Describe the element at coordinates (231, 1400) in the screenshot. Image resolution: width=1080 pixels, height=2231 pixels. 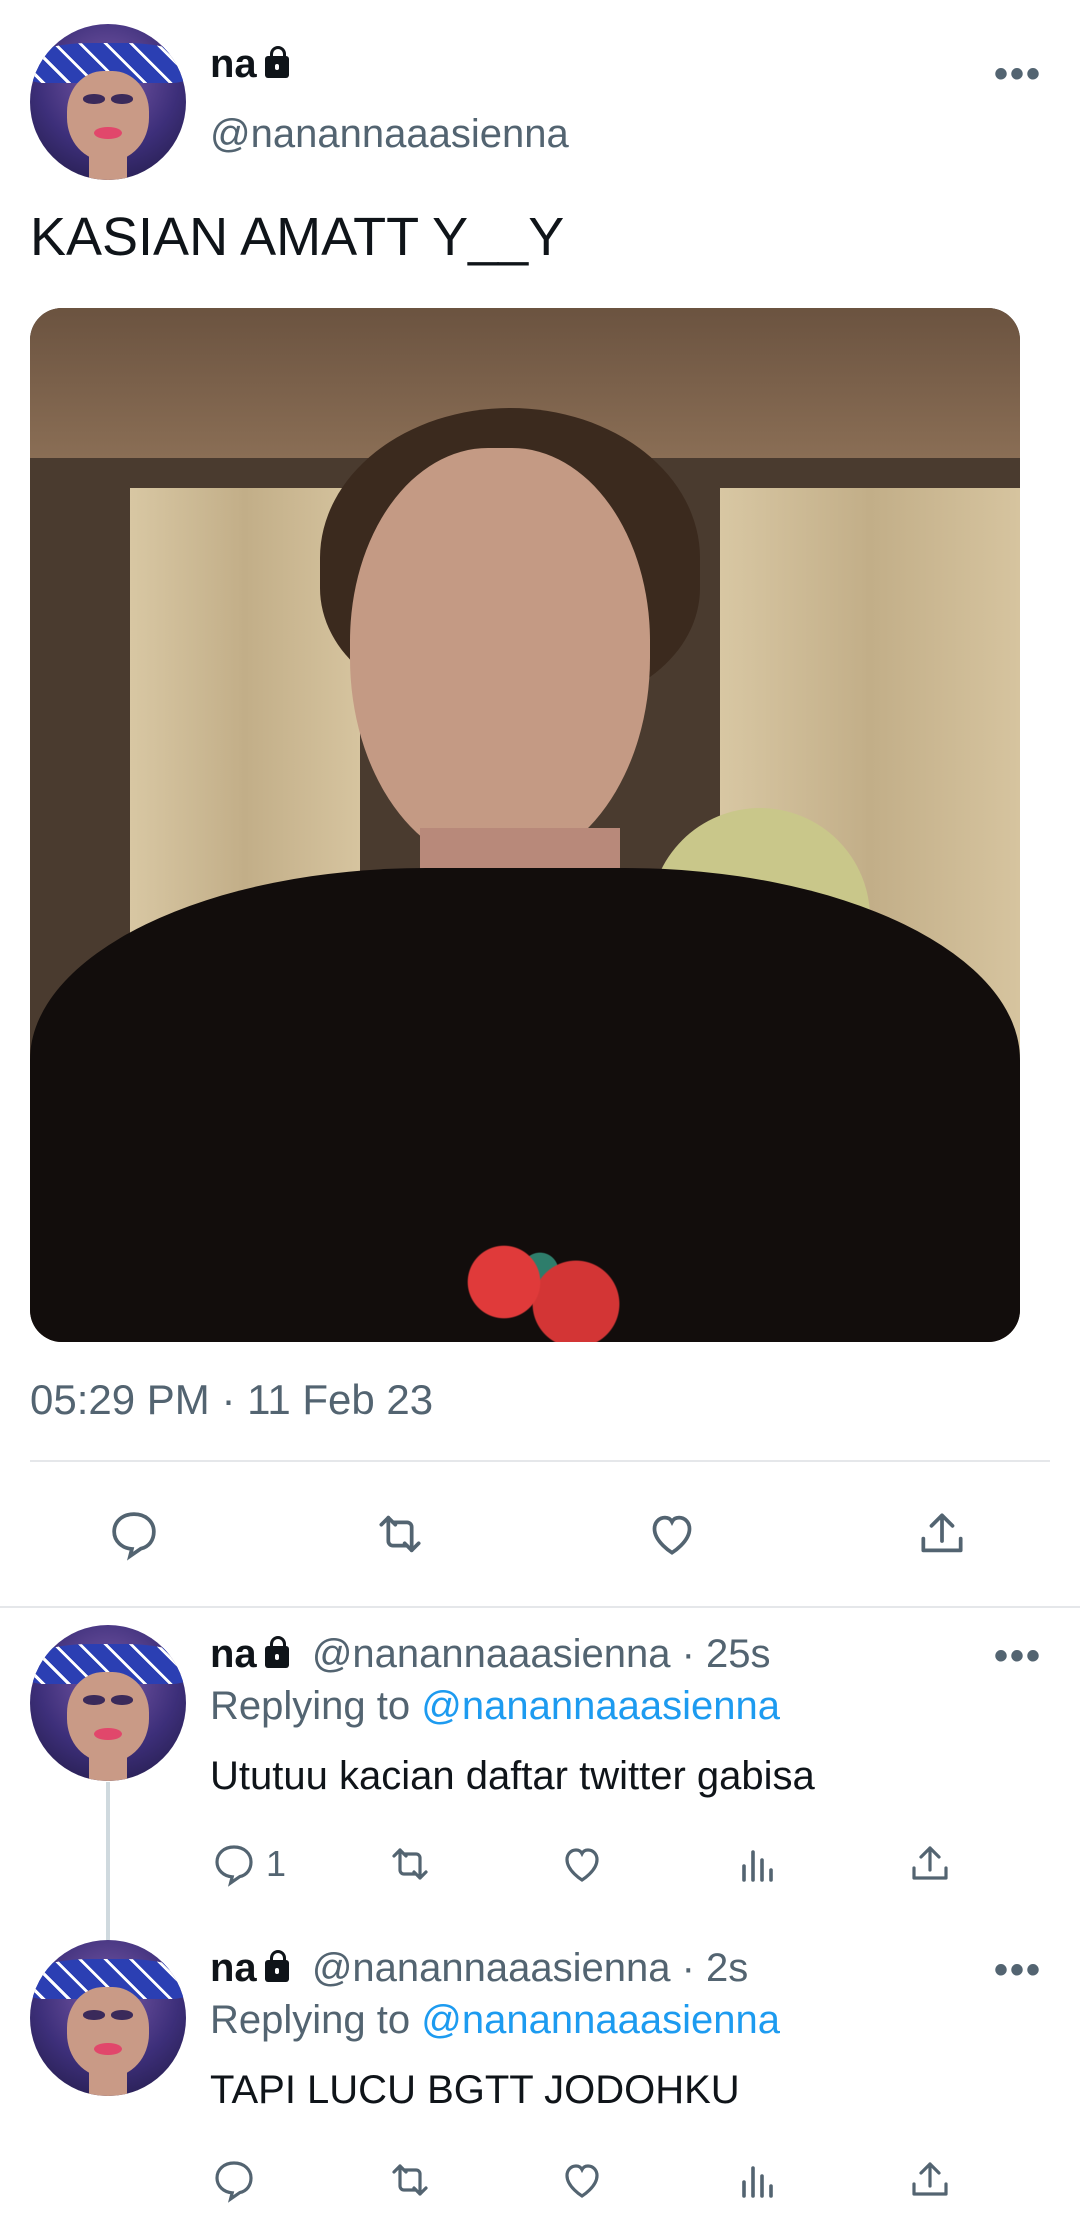
I see `tweet-timestamp: 05:29 PM · 11 Feb 23` at that location.